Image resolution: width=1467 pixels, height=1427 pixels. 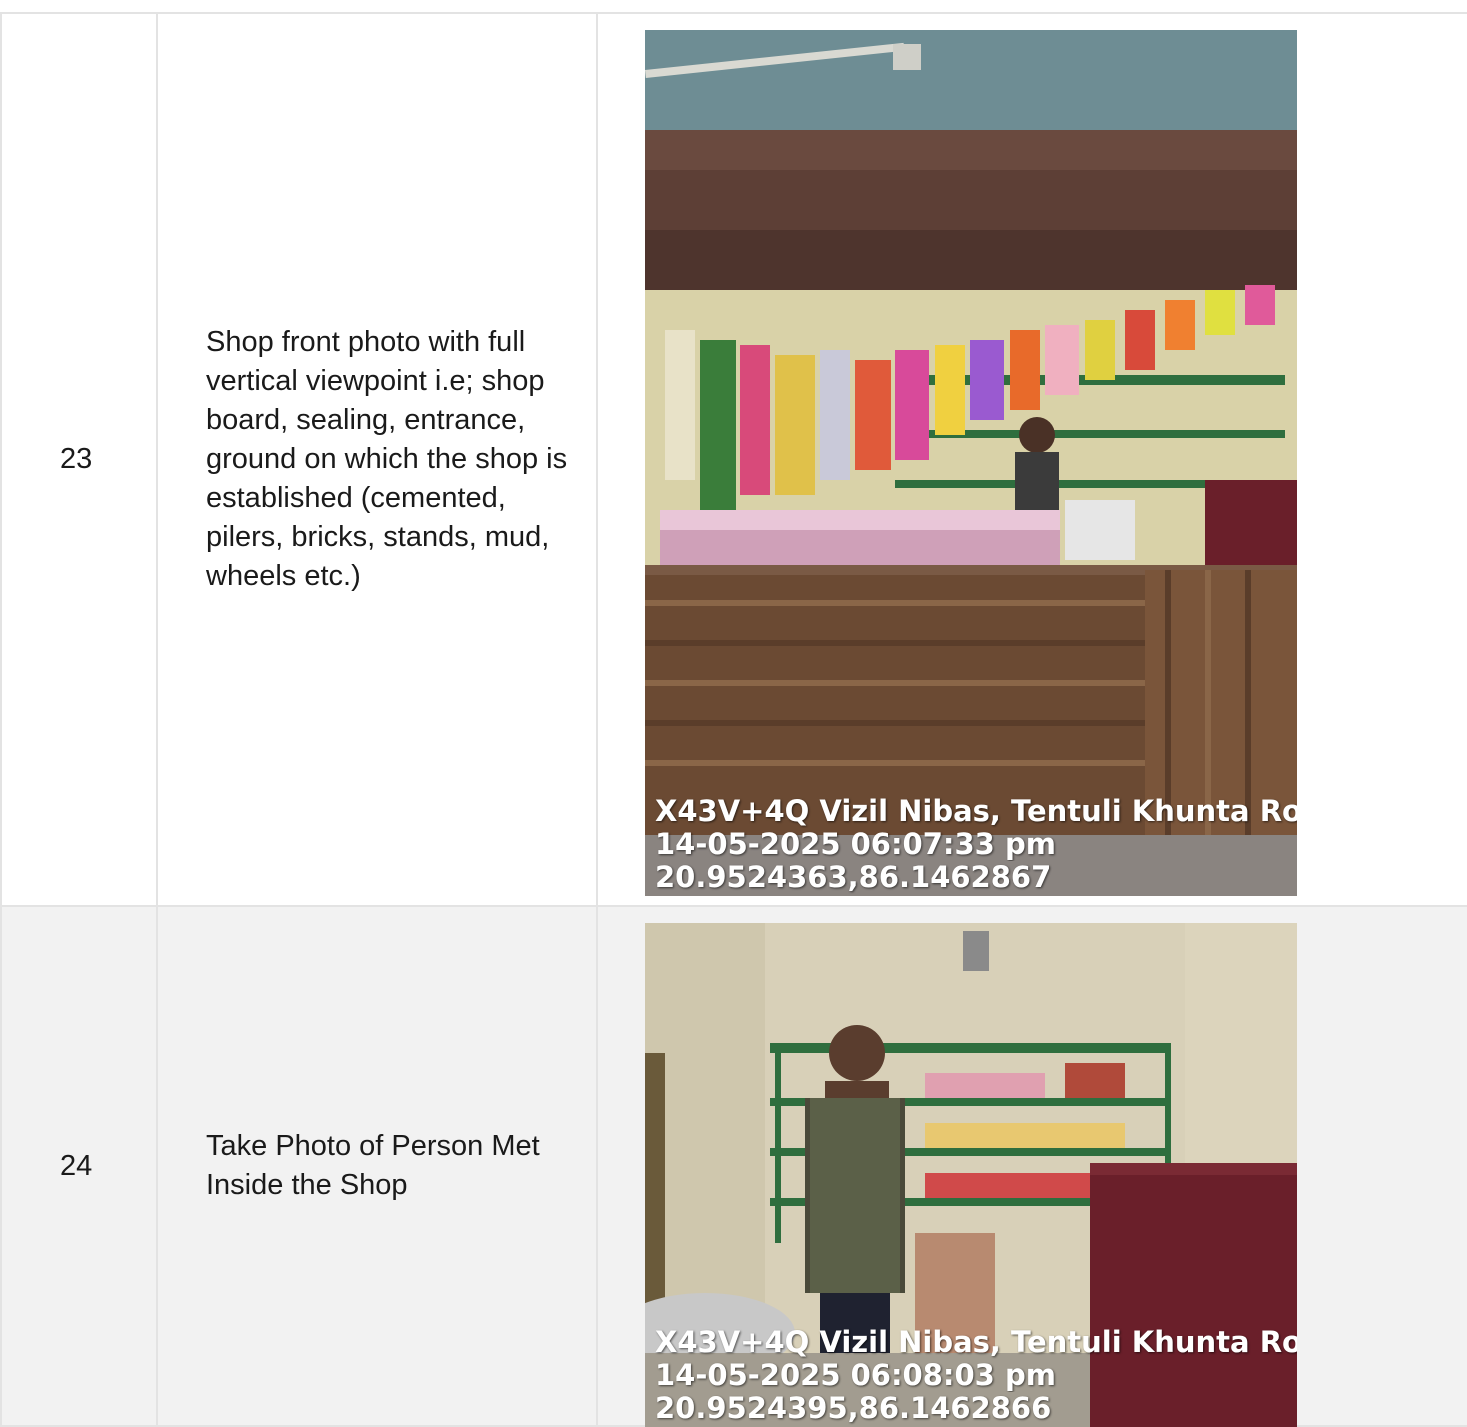 I want to click on stamp-coordinates: 20.9524395,86.1462866, so click(x=853, y=1408).